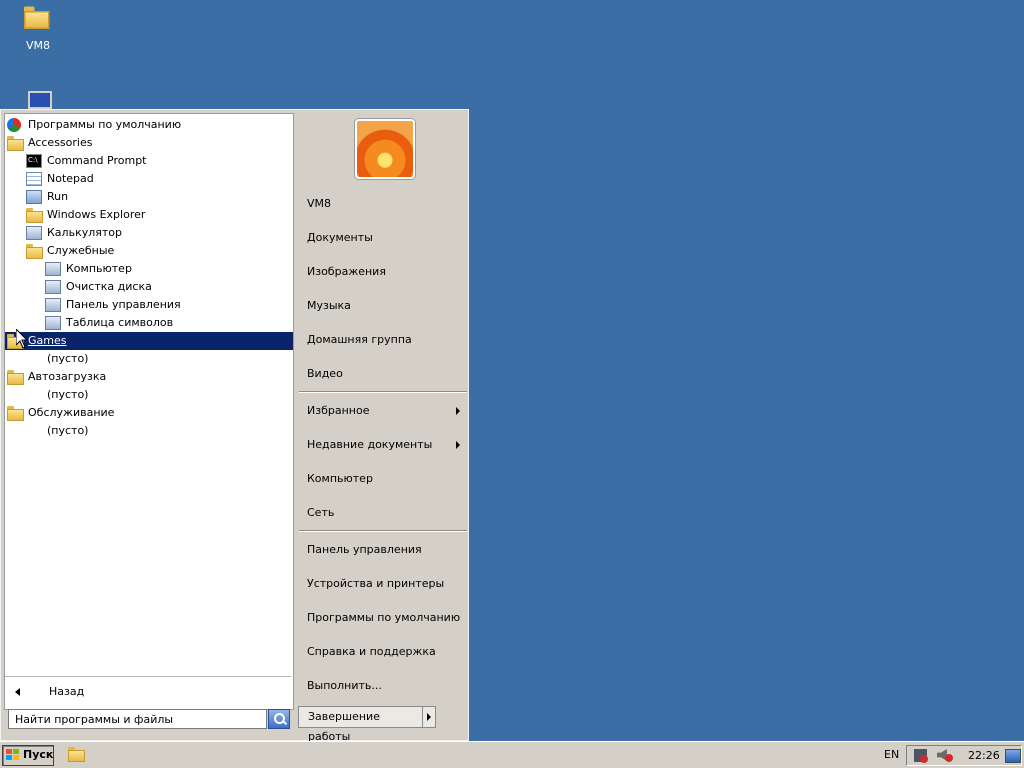 This screenshot has height=768, width=1024. I want to click on start-label: Пуск, so click(38, 754).